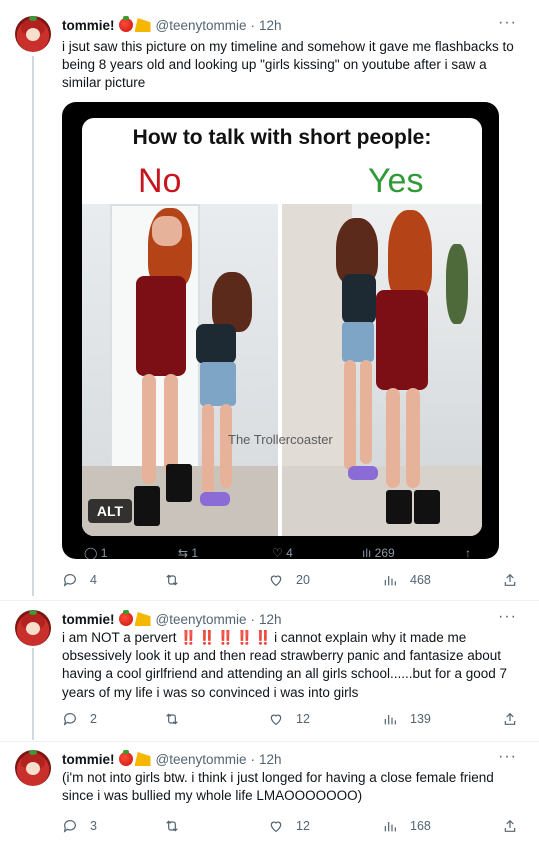  I want to click on reply-count: 4, so click(93, 580).